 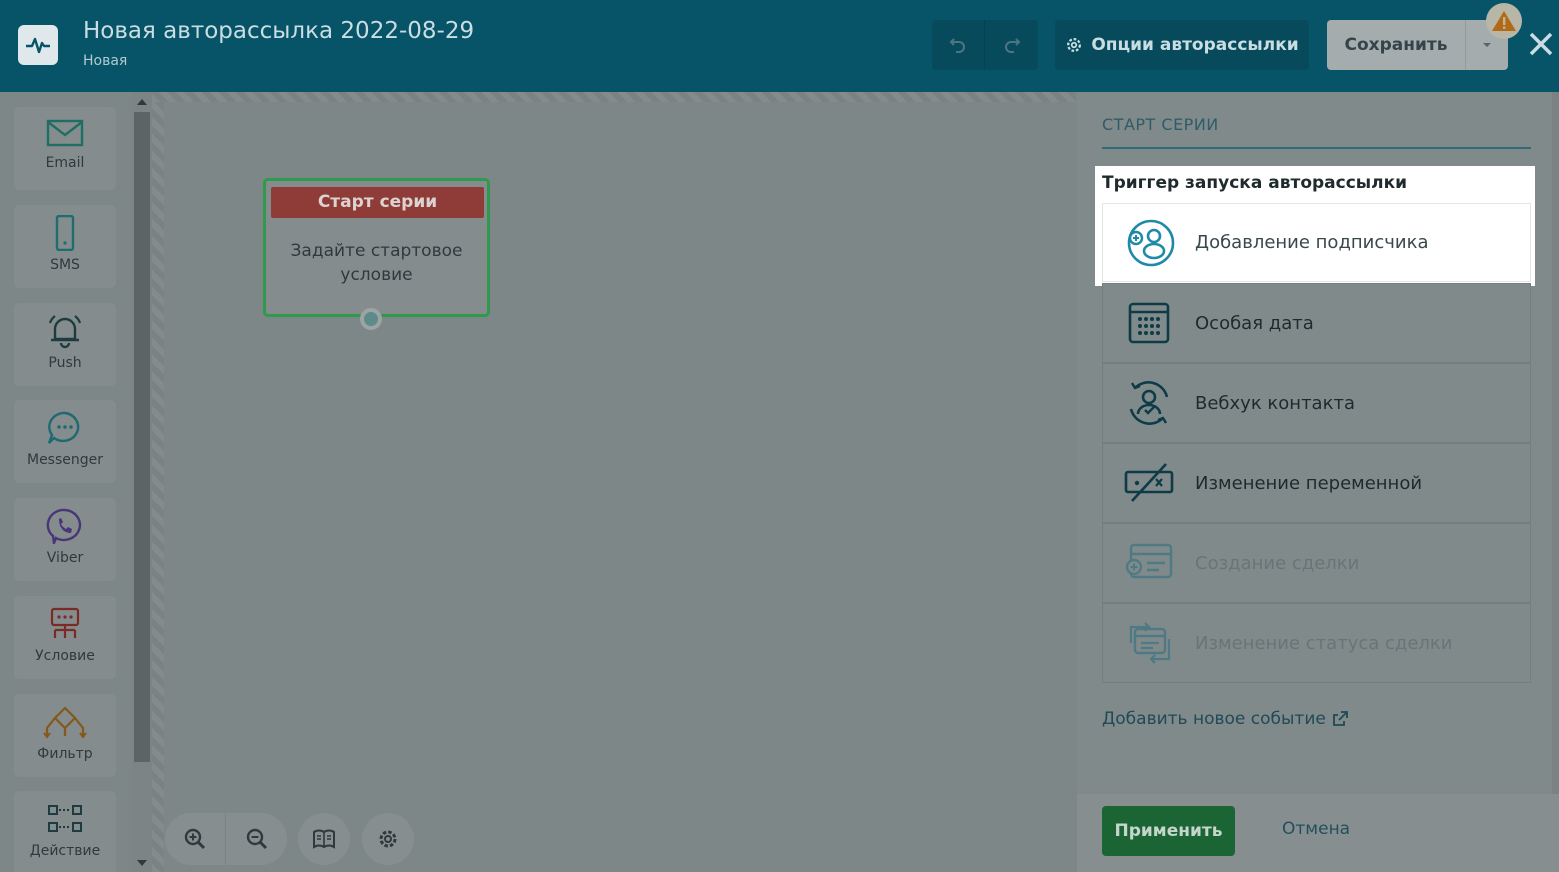 I want to click on palette-item-label: Email, so click(x=65, y=163).